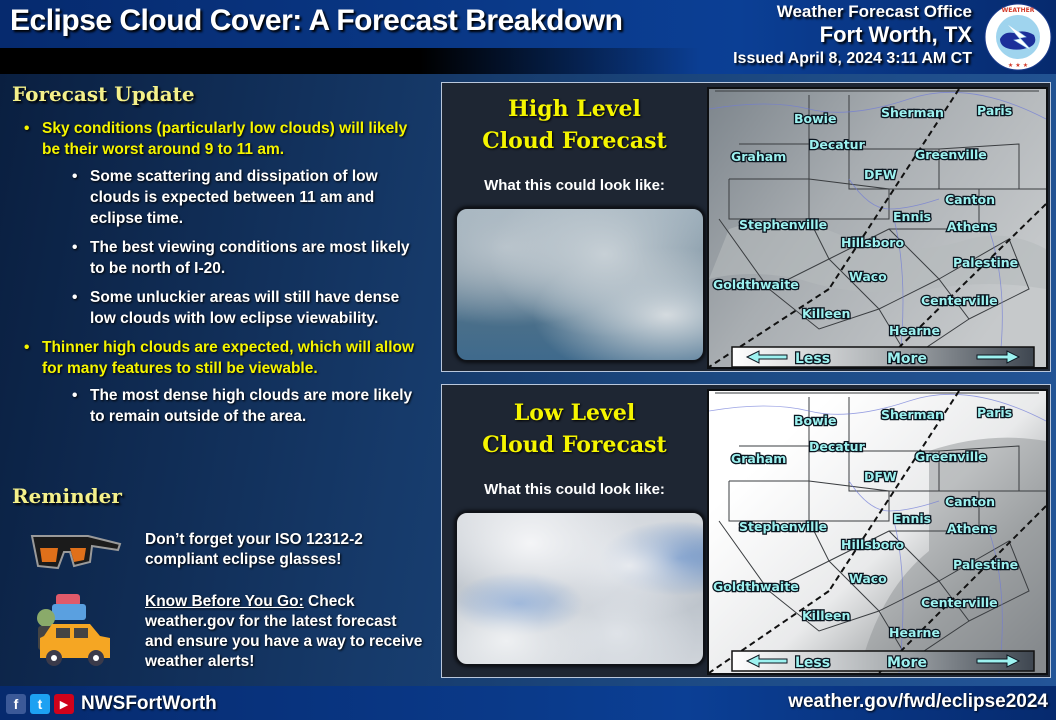 The height and width of the screenshot is (720, 1056). What do you see at coordinates (895, 34) in the screenshot?
I see `office-location: Fort Worth, TX` at bounding box center [895, 34].